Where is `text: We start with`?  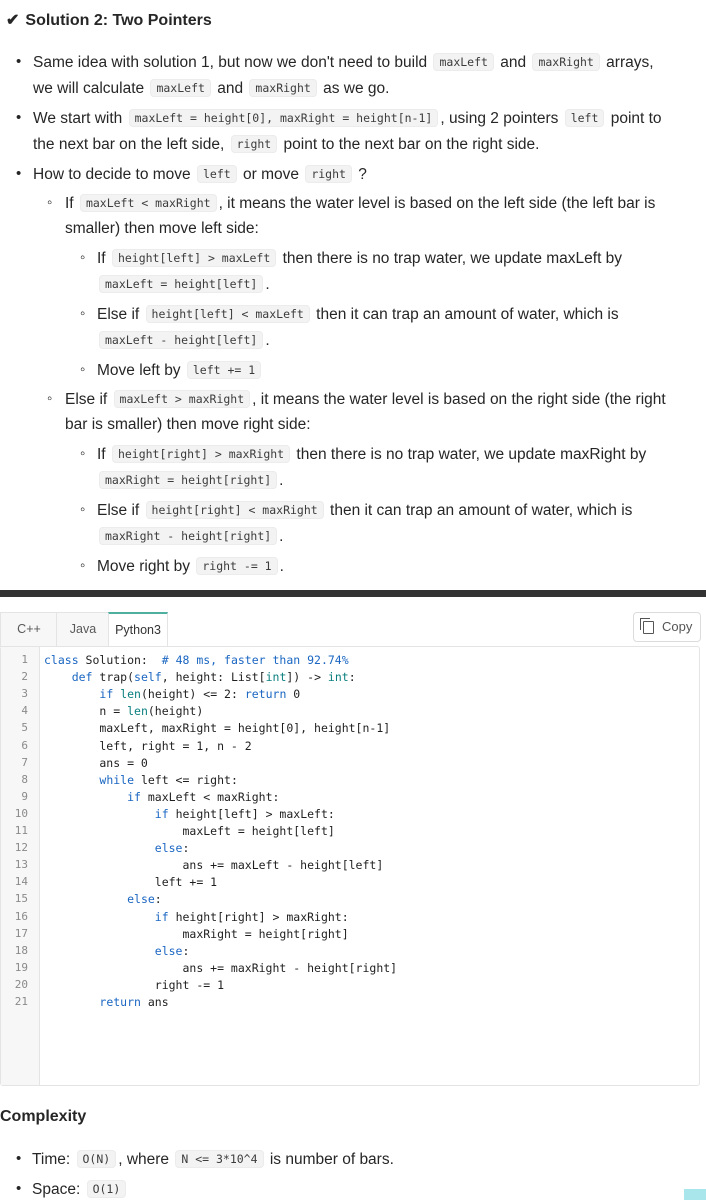
text: We start with is located at coordinates (78, 118).